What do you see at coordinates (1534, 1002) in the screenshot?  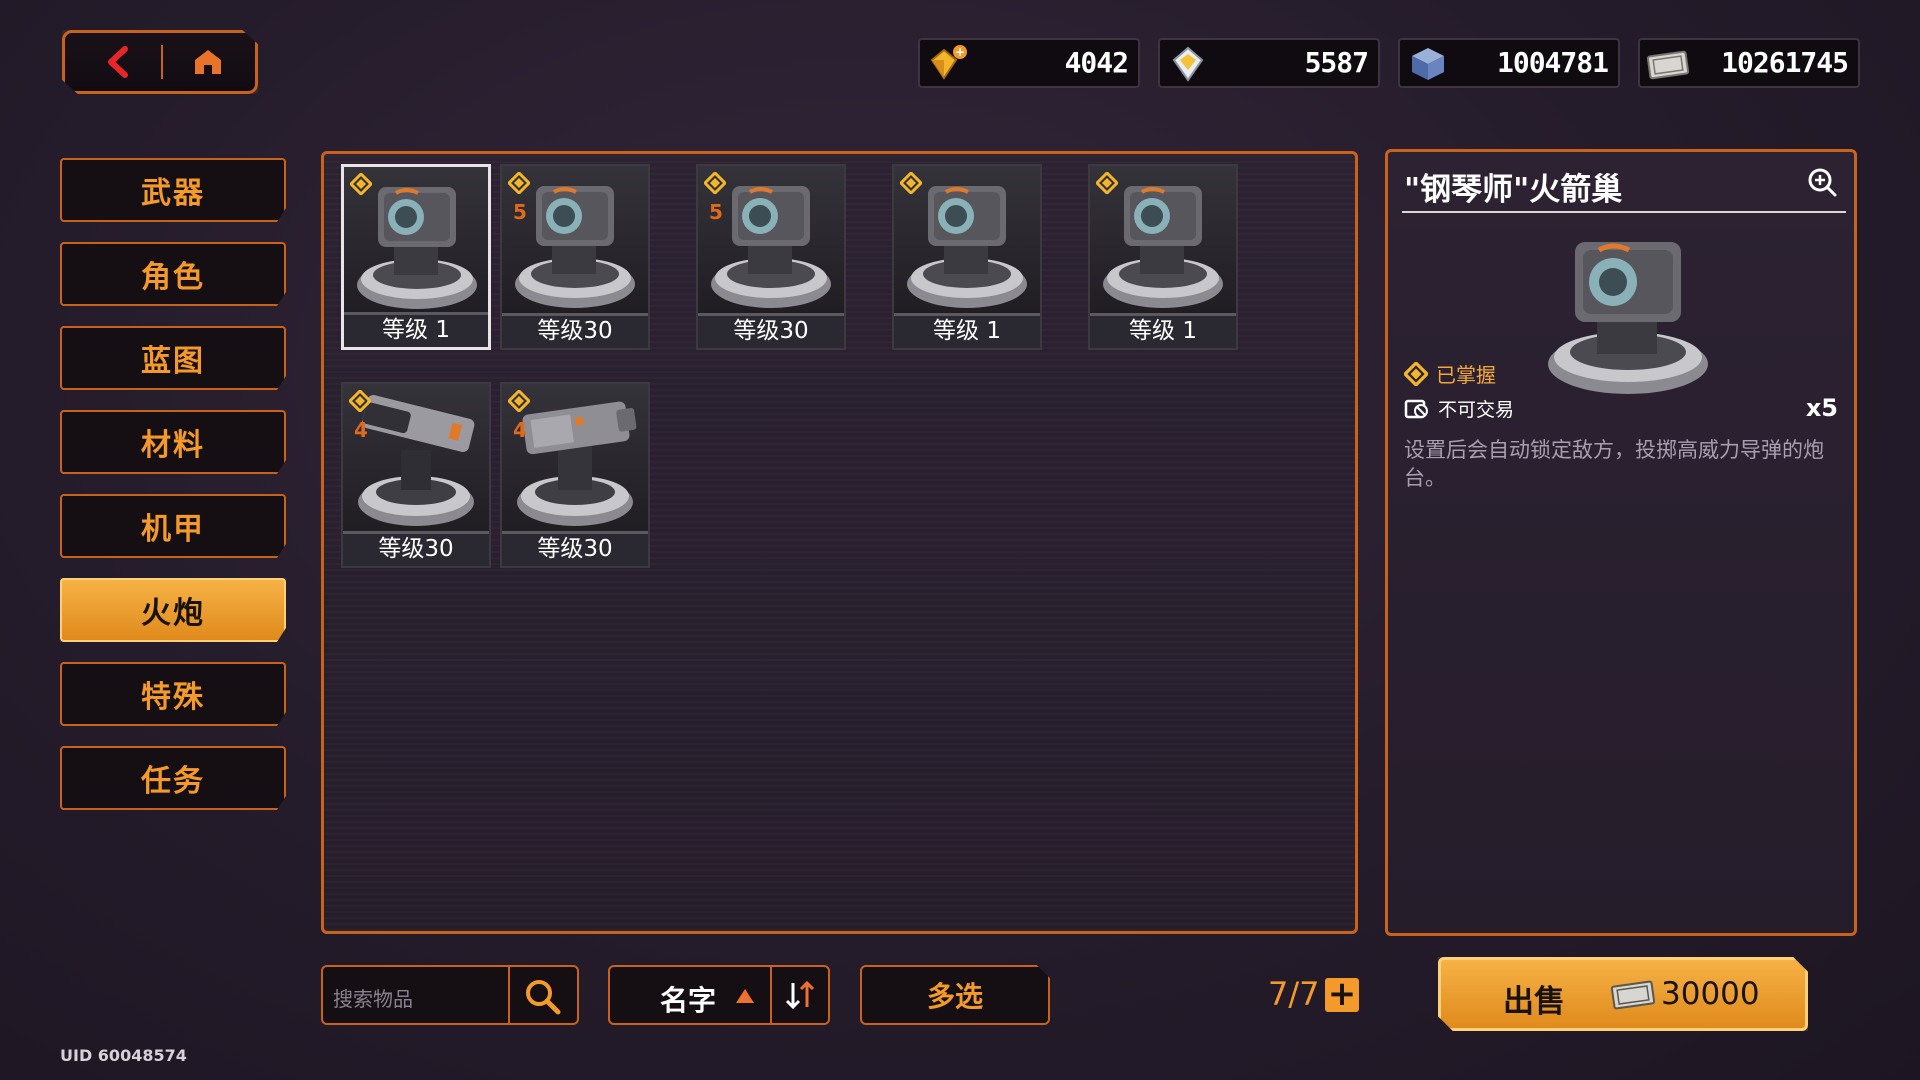 I see `sell-label: 出售` at bounding box center [1534, 1002].